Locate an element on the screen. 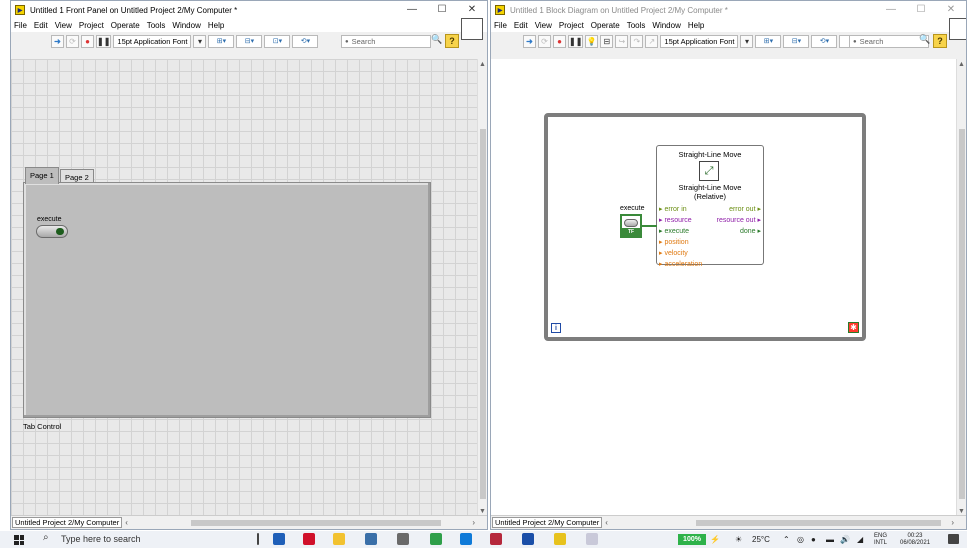  terminal-resource: ▸ resource is located at coordinates (675, 220).